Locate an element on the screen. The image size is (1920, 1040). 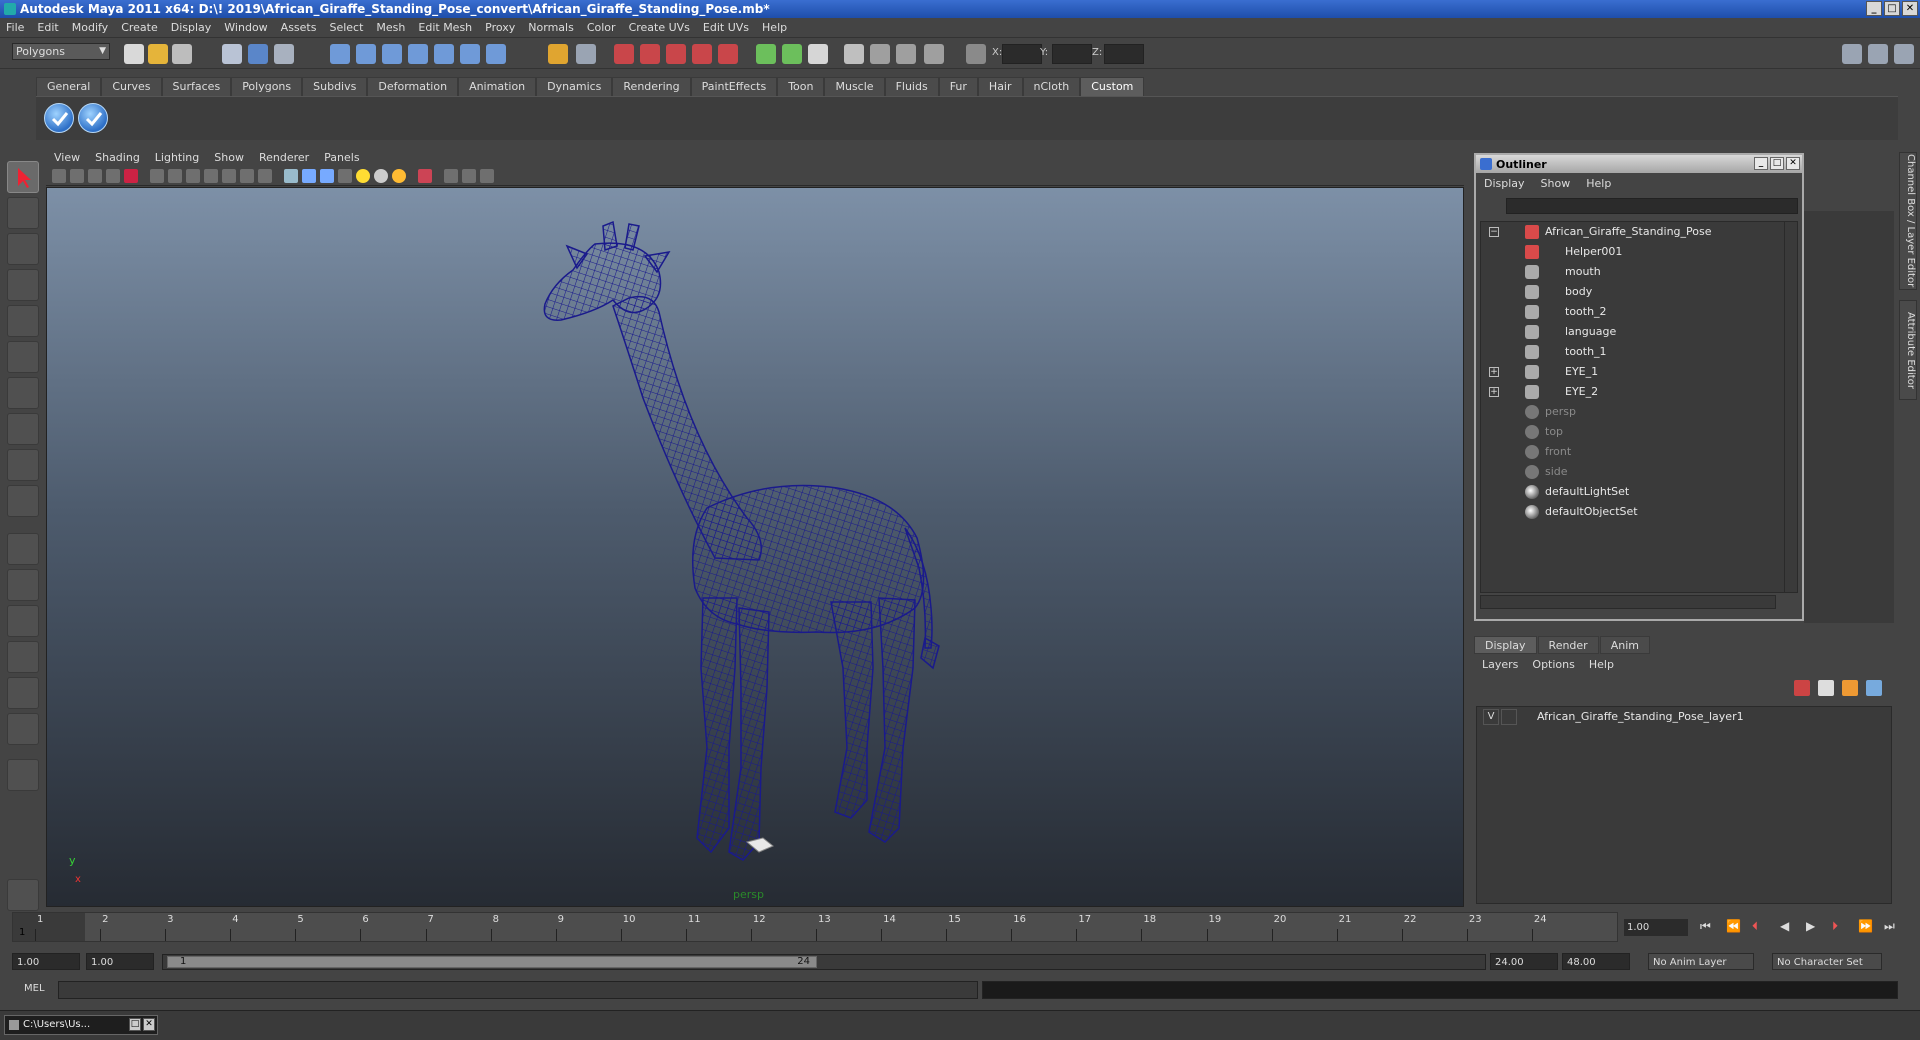
character-set-dropdown: No Character Set is located at coordinates (1827, 961).